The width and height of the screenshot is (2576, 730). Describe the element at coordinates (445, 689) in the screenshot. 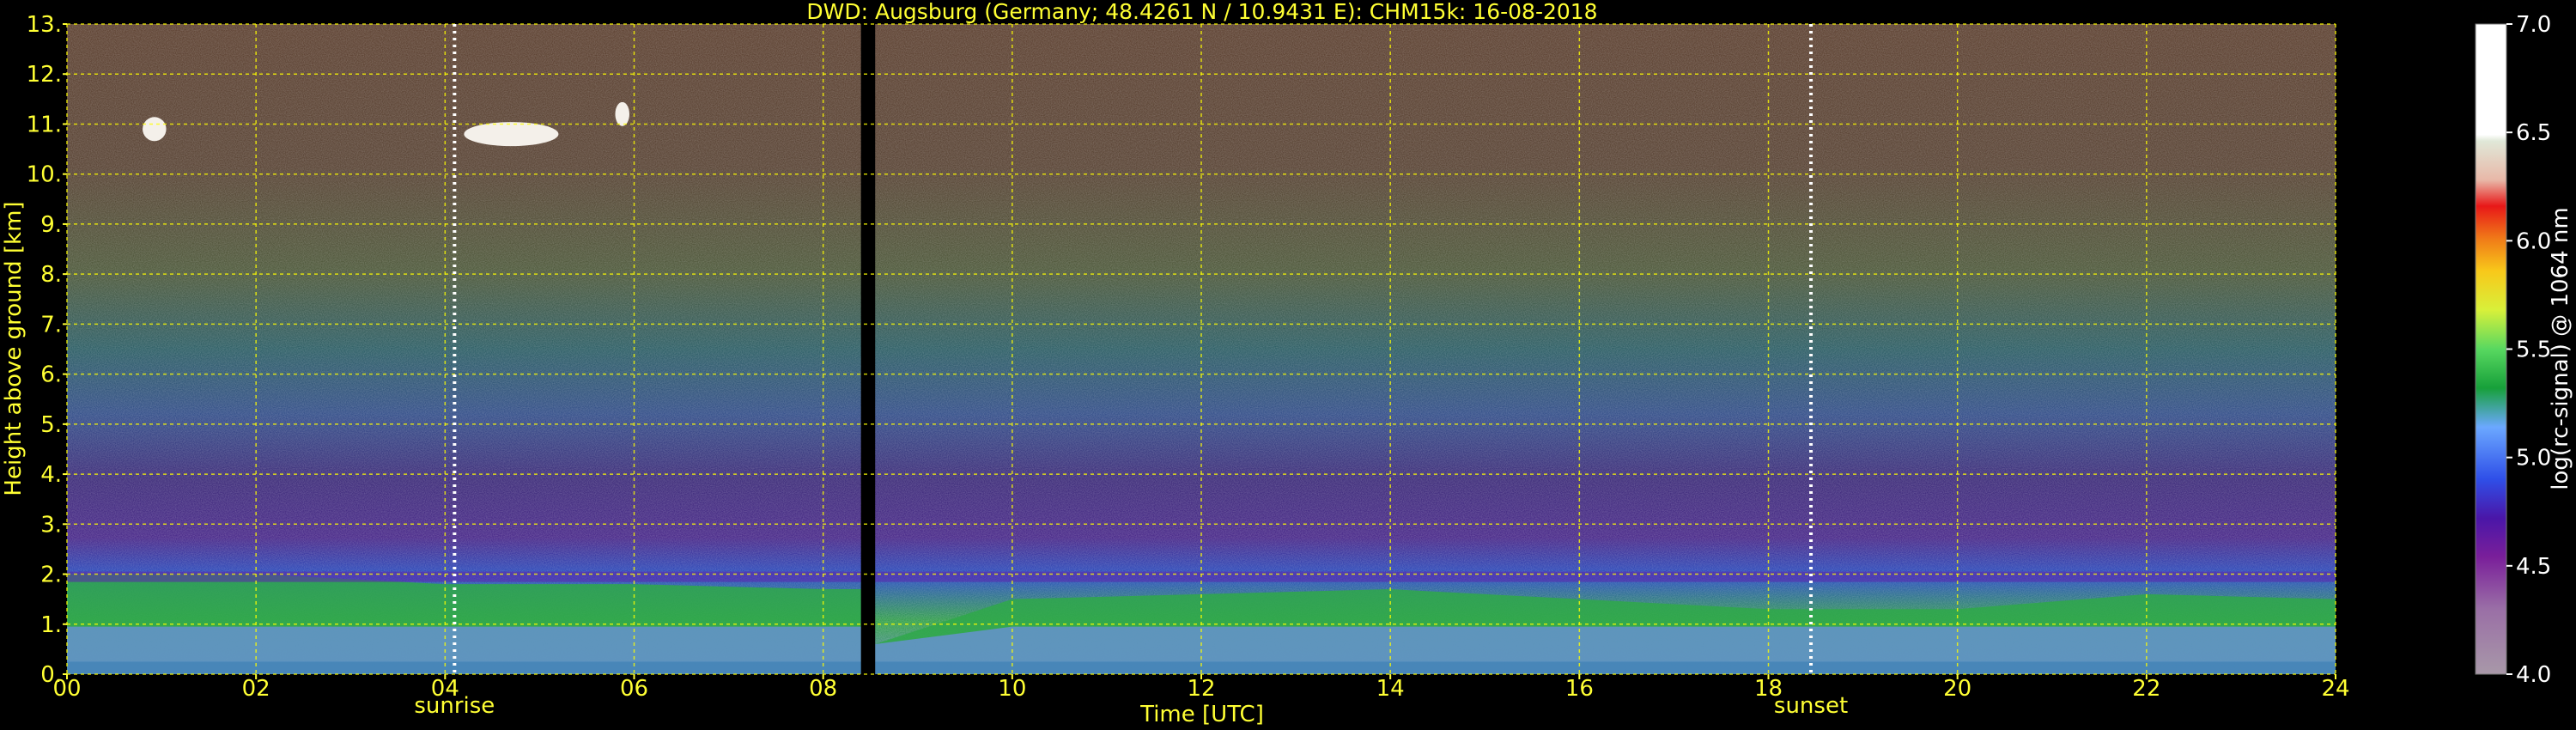

I see `x-tick-label: 04` at that location.